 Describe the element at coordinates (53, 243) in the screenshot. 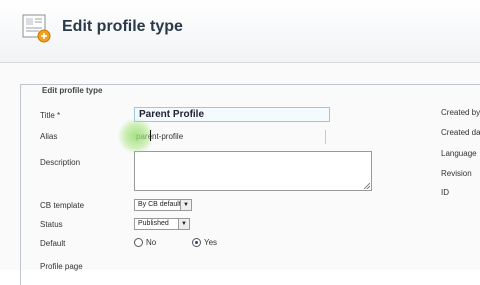

I see `default-label: Default` at that location.